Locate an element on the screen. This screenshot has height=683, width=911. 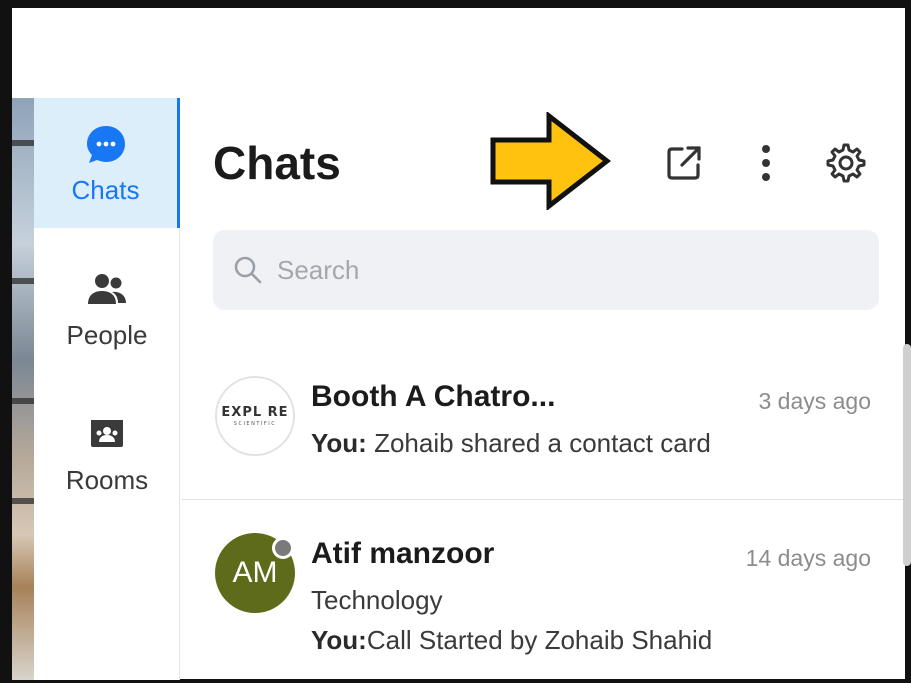
search-bar is located at coordinates (546, 270).